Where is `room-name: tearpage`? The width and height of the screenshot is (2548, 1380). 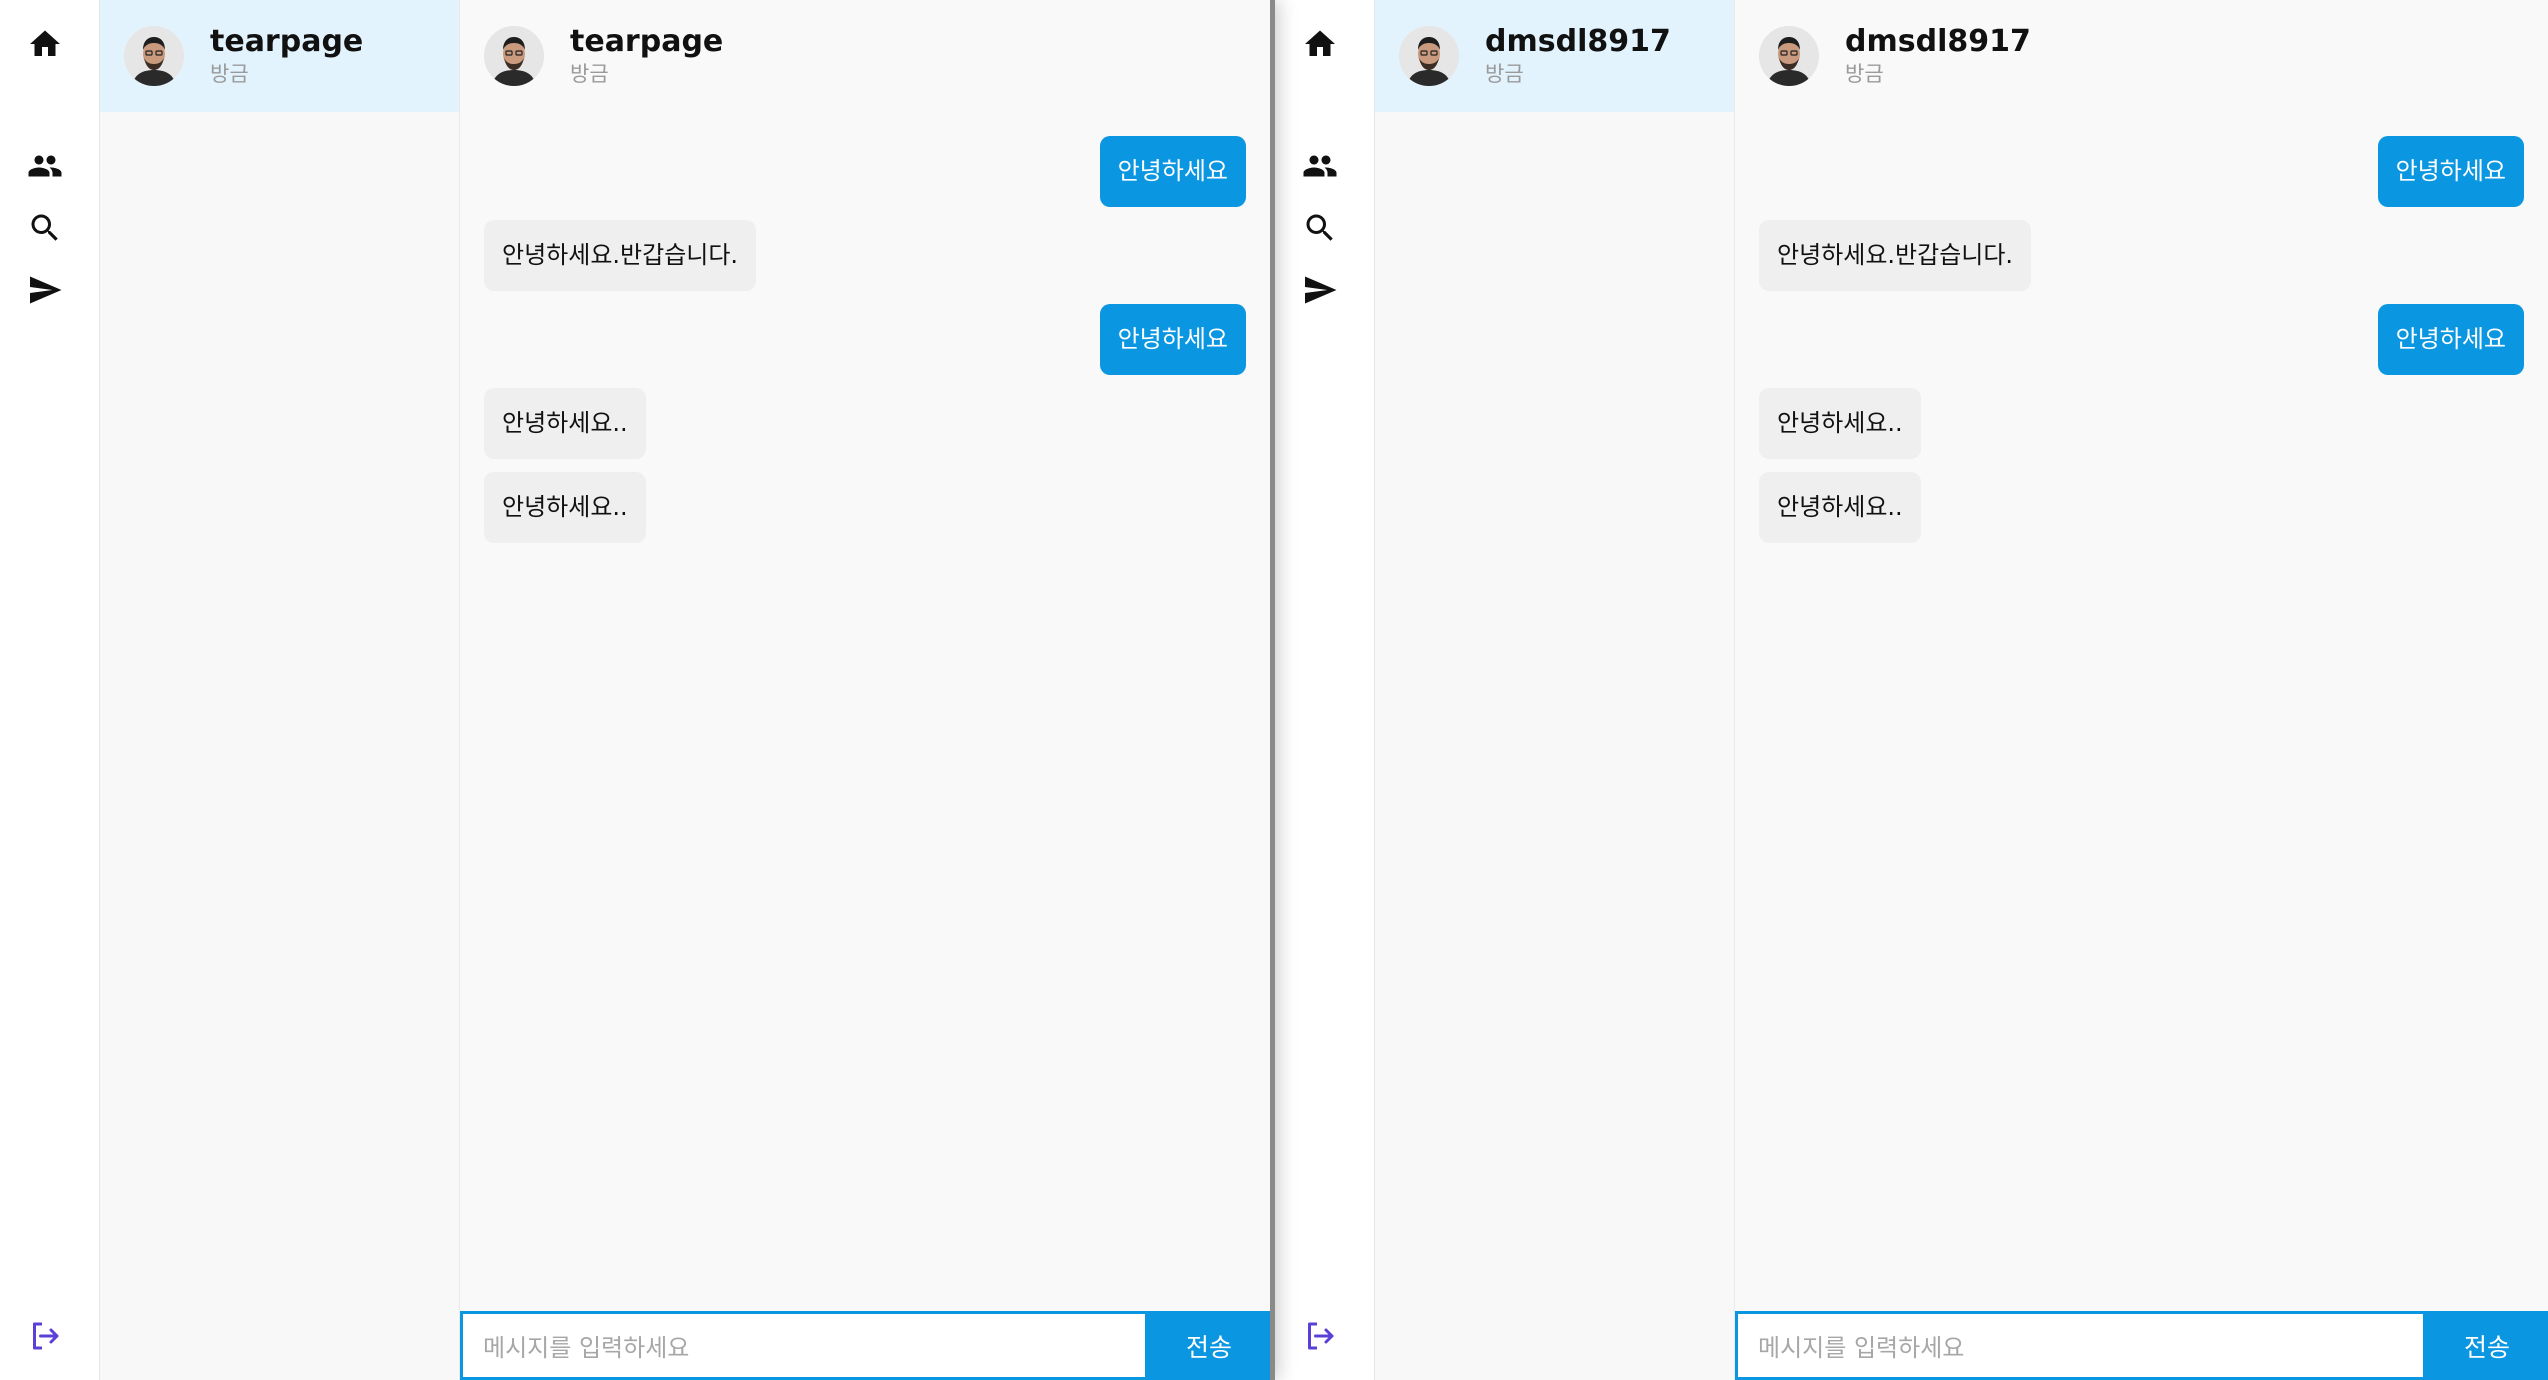
room-name: tearpage is located at coordinates (287, 41).